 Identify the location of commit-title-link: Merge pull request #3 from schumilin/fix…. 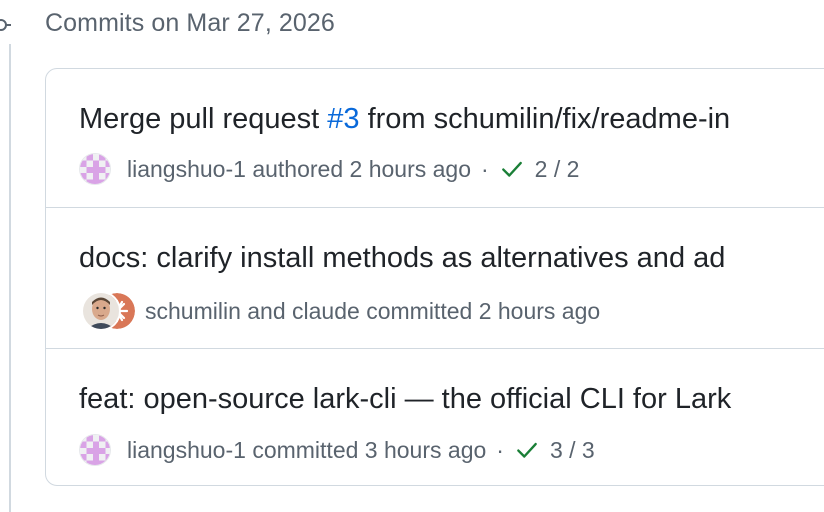
(404, 119).